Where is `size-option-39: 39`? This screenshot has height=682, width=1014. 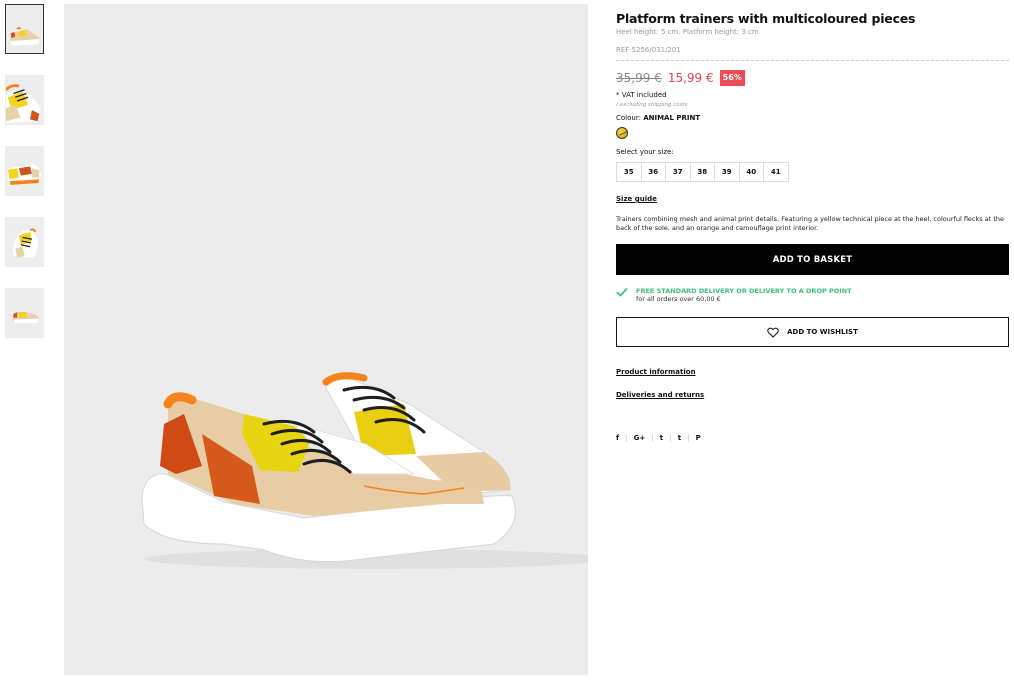 size-option-39: 39 is located at coordinates (727, 172).